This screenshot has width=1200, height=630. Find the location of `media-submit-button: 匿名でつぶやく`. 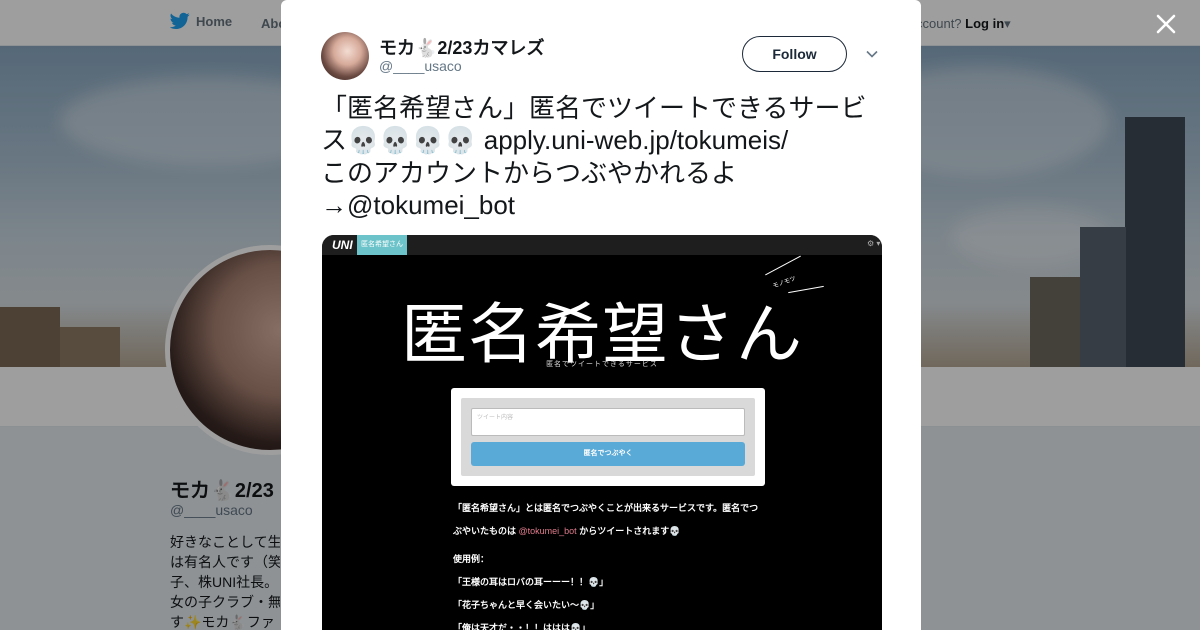

media-submit-button: 匿名でつぶやく is located at coordinates (608, 454).